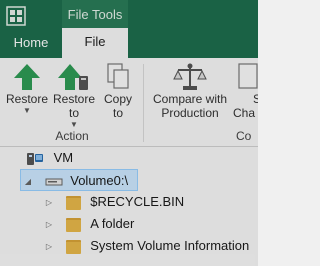 The image size is (320, 266). What do you see at coordinates (117, 113) in the screenshot?
I see `copy-to-label-line2: to` at bounding box center [117, 113].